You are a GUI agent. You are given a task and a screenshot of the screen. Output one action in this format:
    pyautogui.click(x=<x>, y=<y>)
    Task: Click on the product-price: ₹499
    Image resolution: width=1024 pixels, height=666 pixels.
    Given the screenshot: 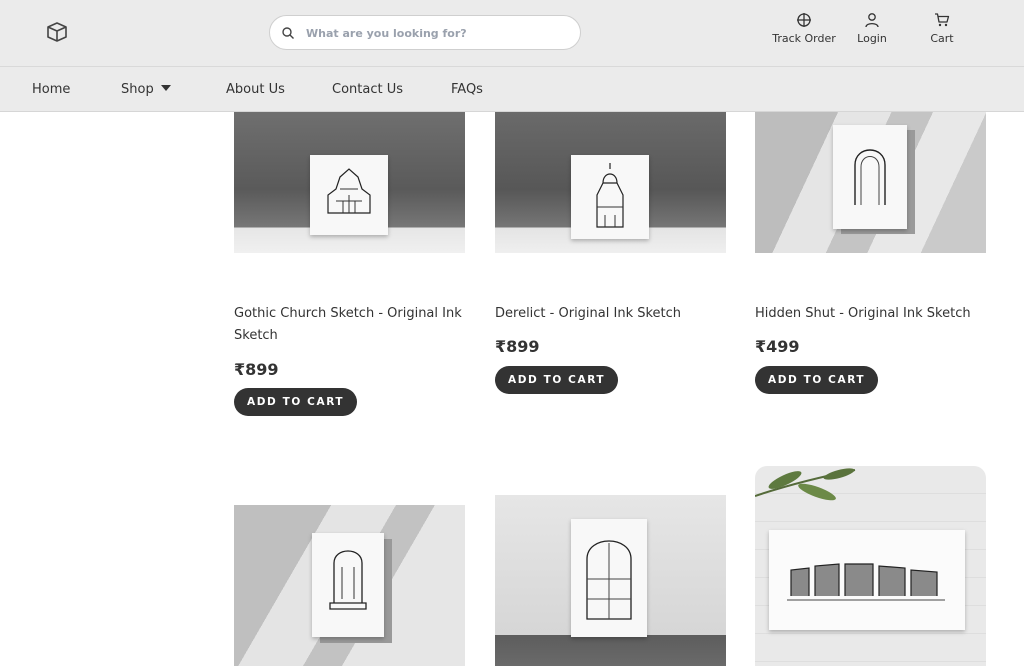 What is the action you would take?
    pyautogui.click(x=777, y=346)
    